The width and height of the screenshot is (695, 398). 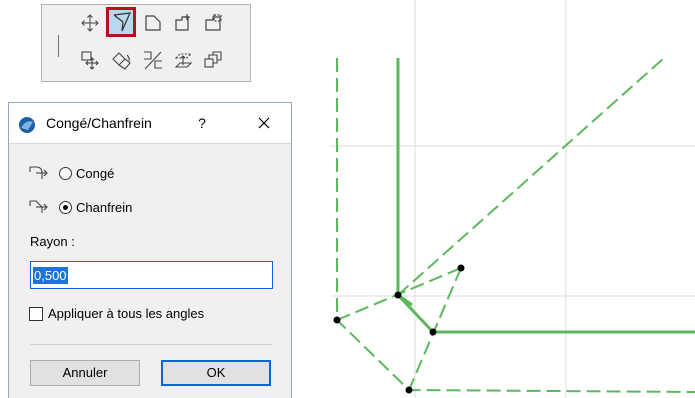 I want to click on close-icon, so click(x=264, y=123).